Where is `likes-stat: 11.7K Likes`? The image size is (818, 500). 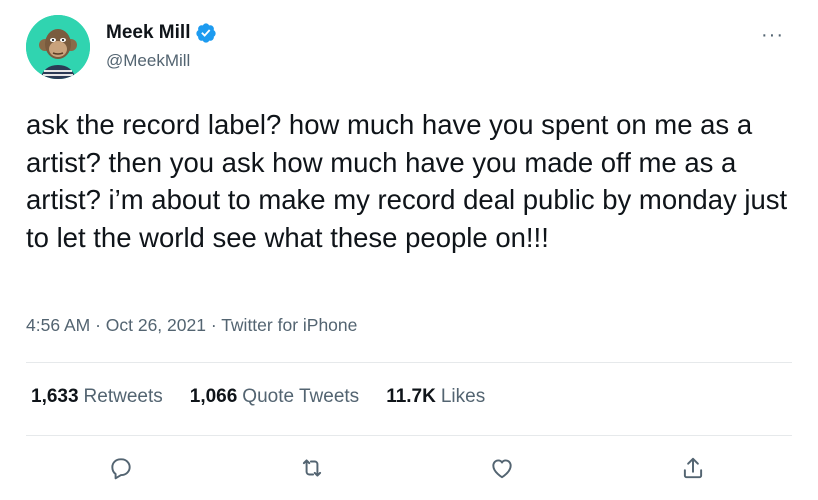 likes-stat: 11.7K Likes is located at coordinates (435, 397).